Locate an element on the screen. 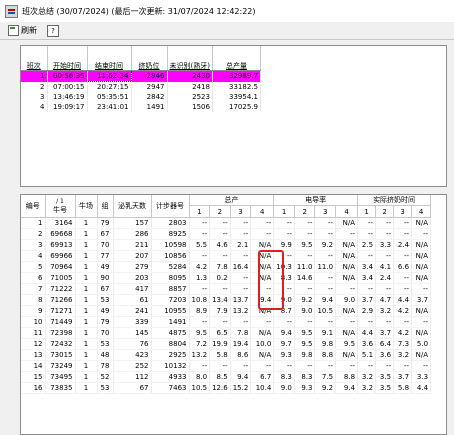 The width and height of the screenshot is (454, 435). app-icon is located at coordinates (11, 11).